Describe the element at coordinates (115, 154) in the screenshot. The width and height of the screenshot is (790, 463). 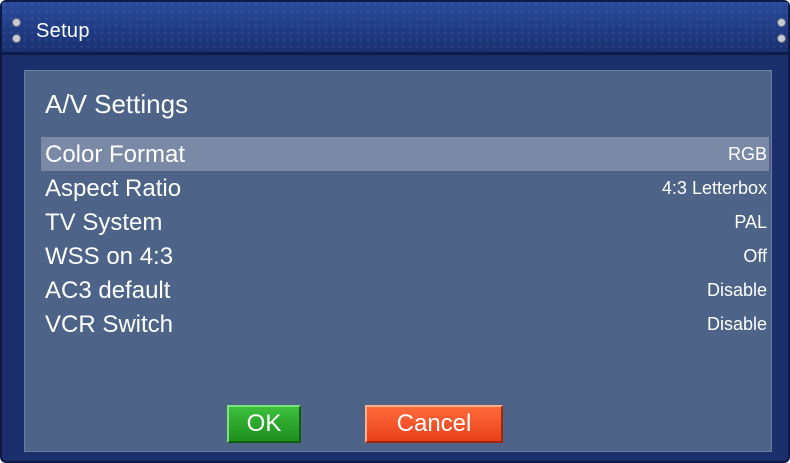
I see `setting-label: Color Format` at that location.